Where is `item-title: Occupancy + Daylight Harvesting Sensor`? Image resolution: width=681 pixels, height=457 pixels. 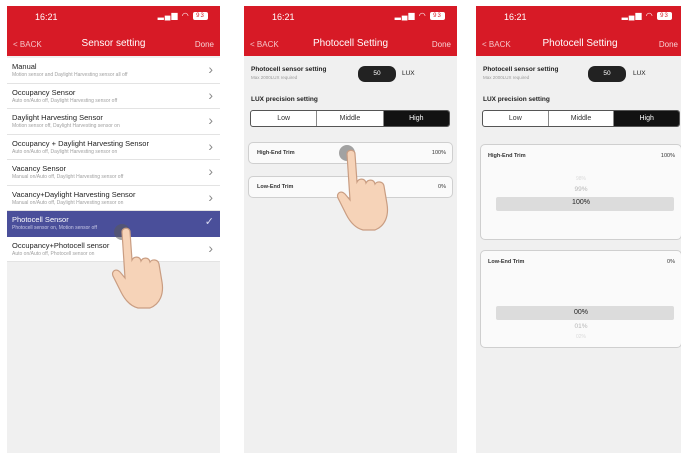 item-title: Occupancy + Daylight Harvesting Sensor is located at coordinates (80, 143).